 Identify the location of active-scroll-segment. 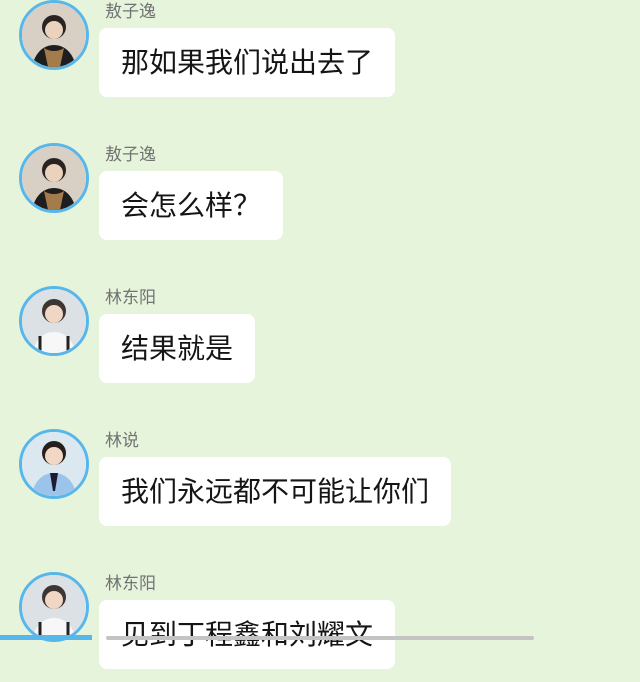
(46, 637).